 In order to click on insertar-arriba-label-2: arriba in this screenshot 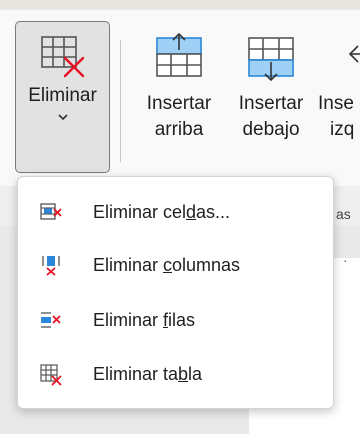, I will do `click(179, 129)`.